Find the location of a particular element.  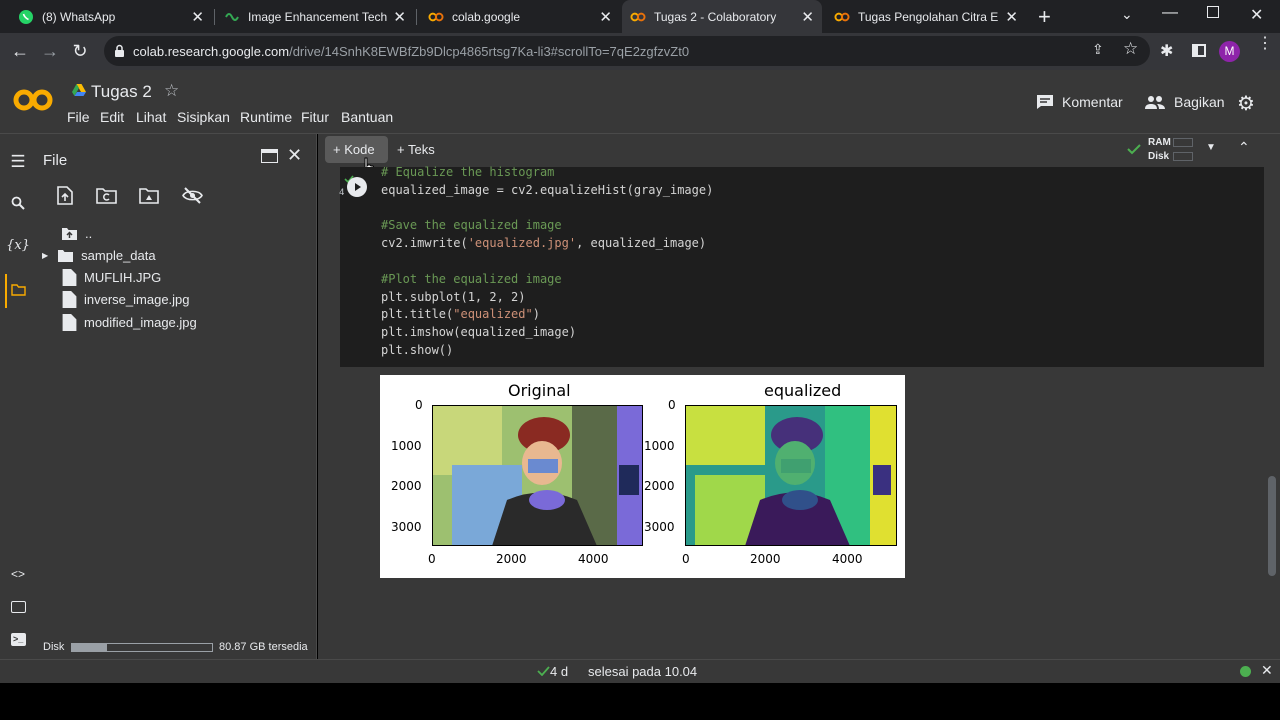

settings-gear-icon: ⚙ is located at coordinates (1246, 103).